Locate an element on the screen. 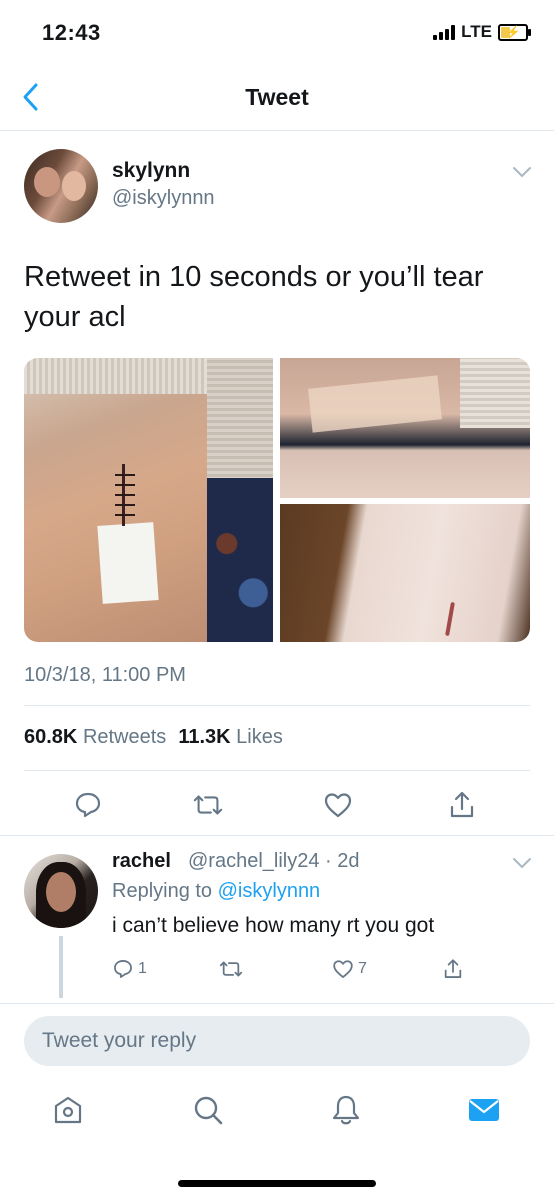 The width and height of the screenshot is (554, 1200). network-label: LTE is located at coordinates (476, 31).